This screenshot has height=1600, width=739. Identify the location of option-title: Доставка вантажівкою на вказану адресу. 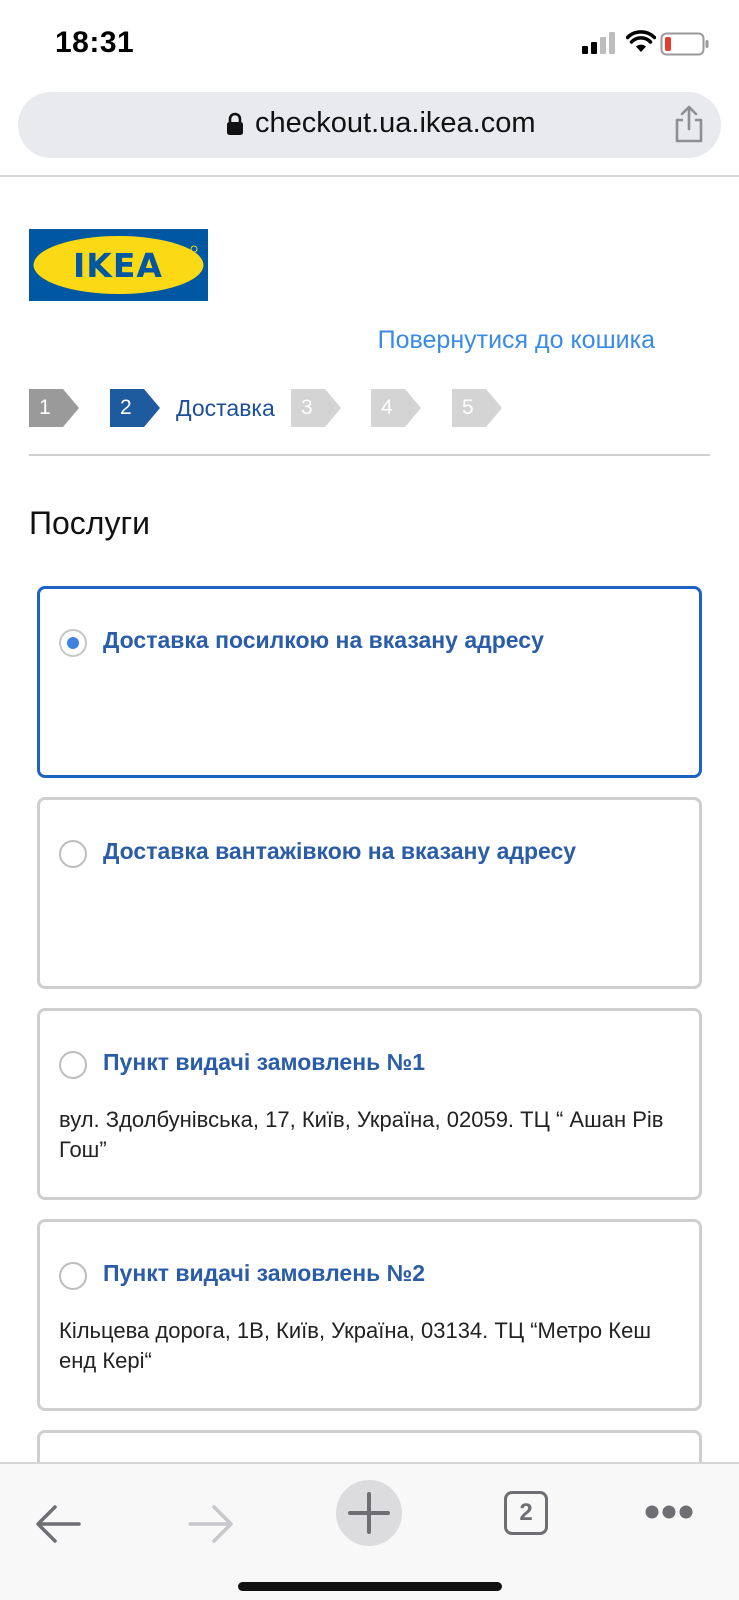
(340, 851).